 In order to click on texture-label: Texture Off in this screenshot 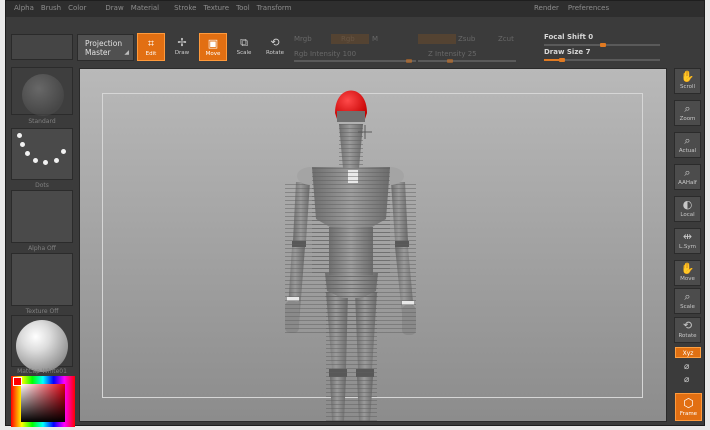, I will do `click(42, 311)`.